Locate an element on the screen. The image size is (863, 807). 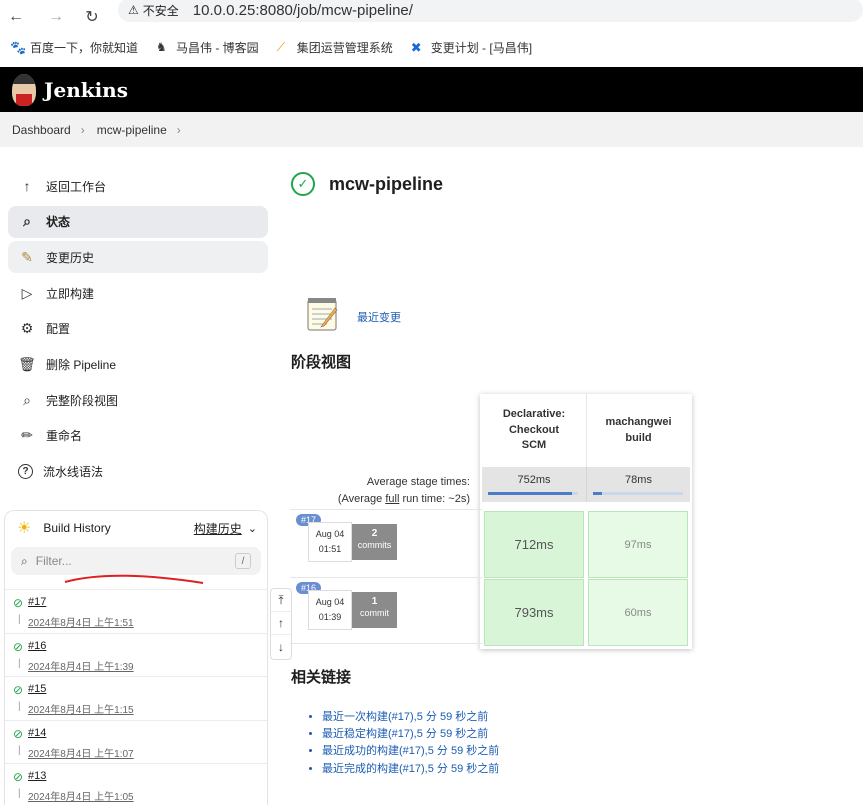
build-date: 2024年8月4日 上午1:39 is located at coordinates (81, 665).